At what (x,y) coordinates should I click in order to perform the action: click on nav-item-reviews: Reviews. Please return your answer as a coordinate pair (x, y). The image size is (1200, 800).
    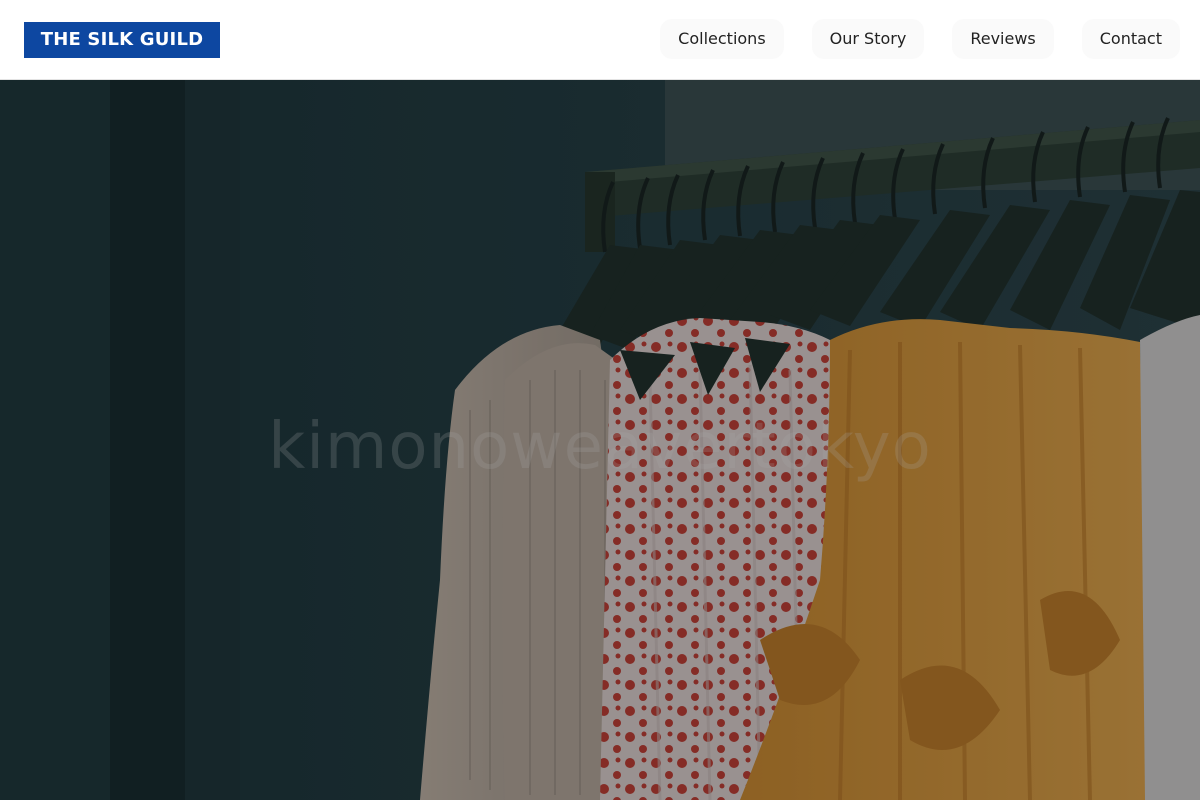
    Looking at the image, I should click on (1003, 39).